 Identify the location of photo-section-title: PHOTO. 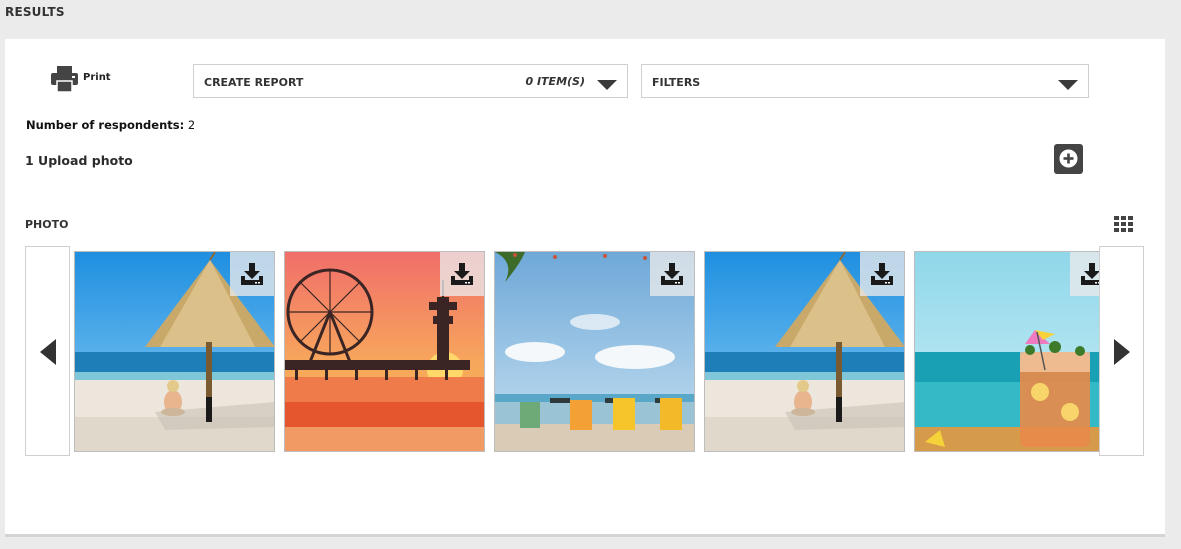
(47, 224).